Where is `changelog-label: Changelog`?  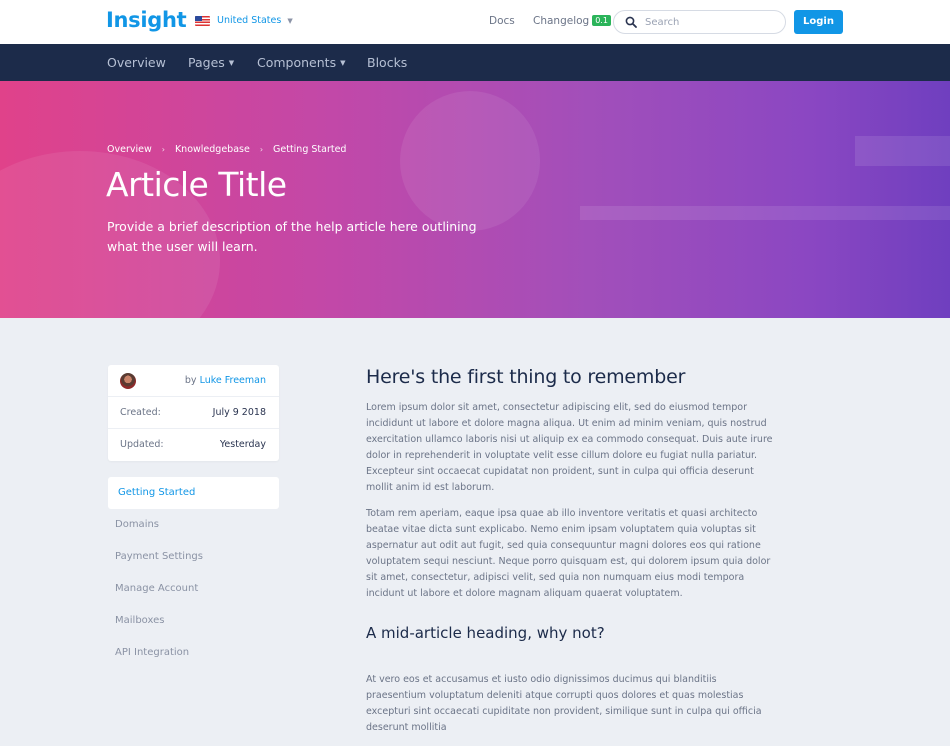 changelog-label: Changelog is located at coordinates (561, 21).